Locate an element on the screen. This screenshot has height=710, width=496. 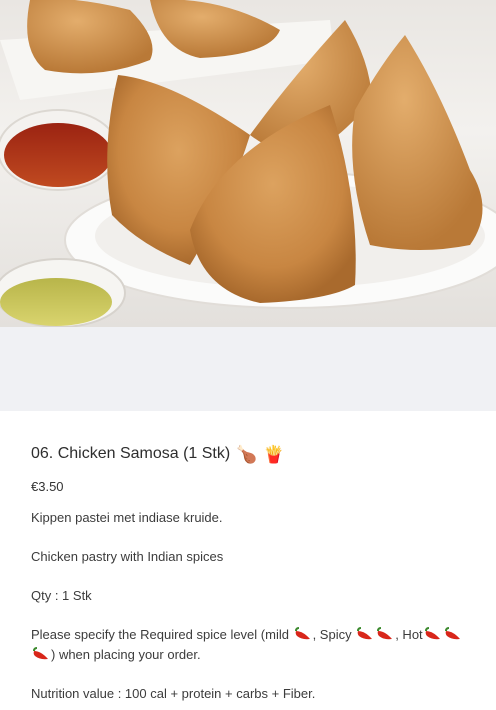
product-price: €3.50 is located at coordinates (47, 486).